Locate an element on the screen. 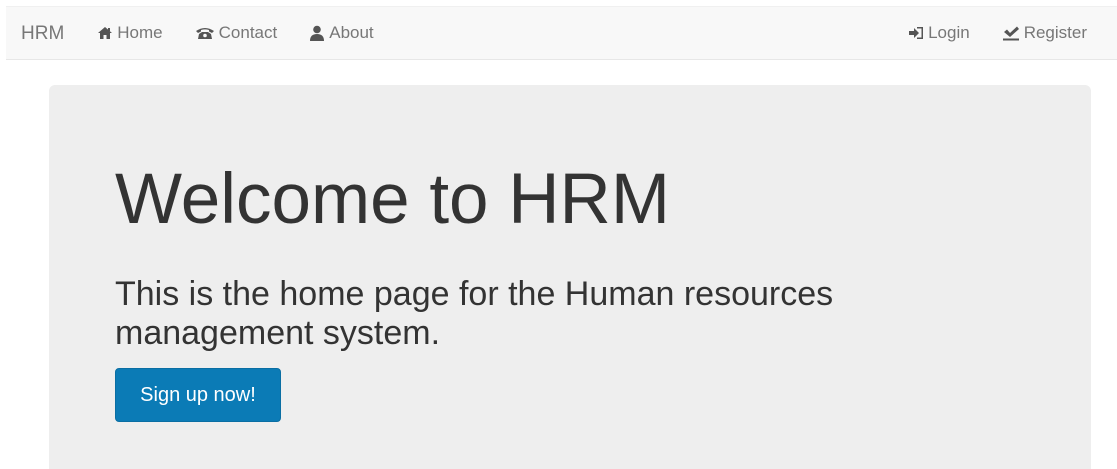 The width and height of the screenshot is (1117, 469). sign-up-button: Sign up now! is located at coordinates (198, 395).